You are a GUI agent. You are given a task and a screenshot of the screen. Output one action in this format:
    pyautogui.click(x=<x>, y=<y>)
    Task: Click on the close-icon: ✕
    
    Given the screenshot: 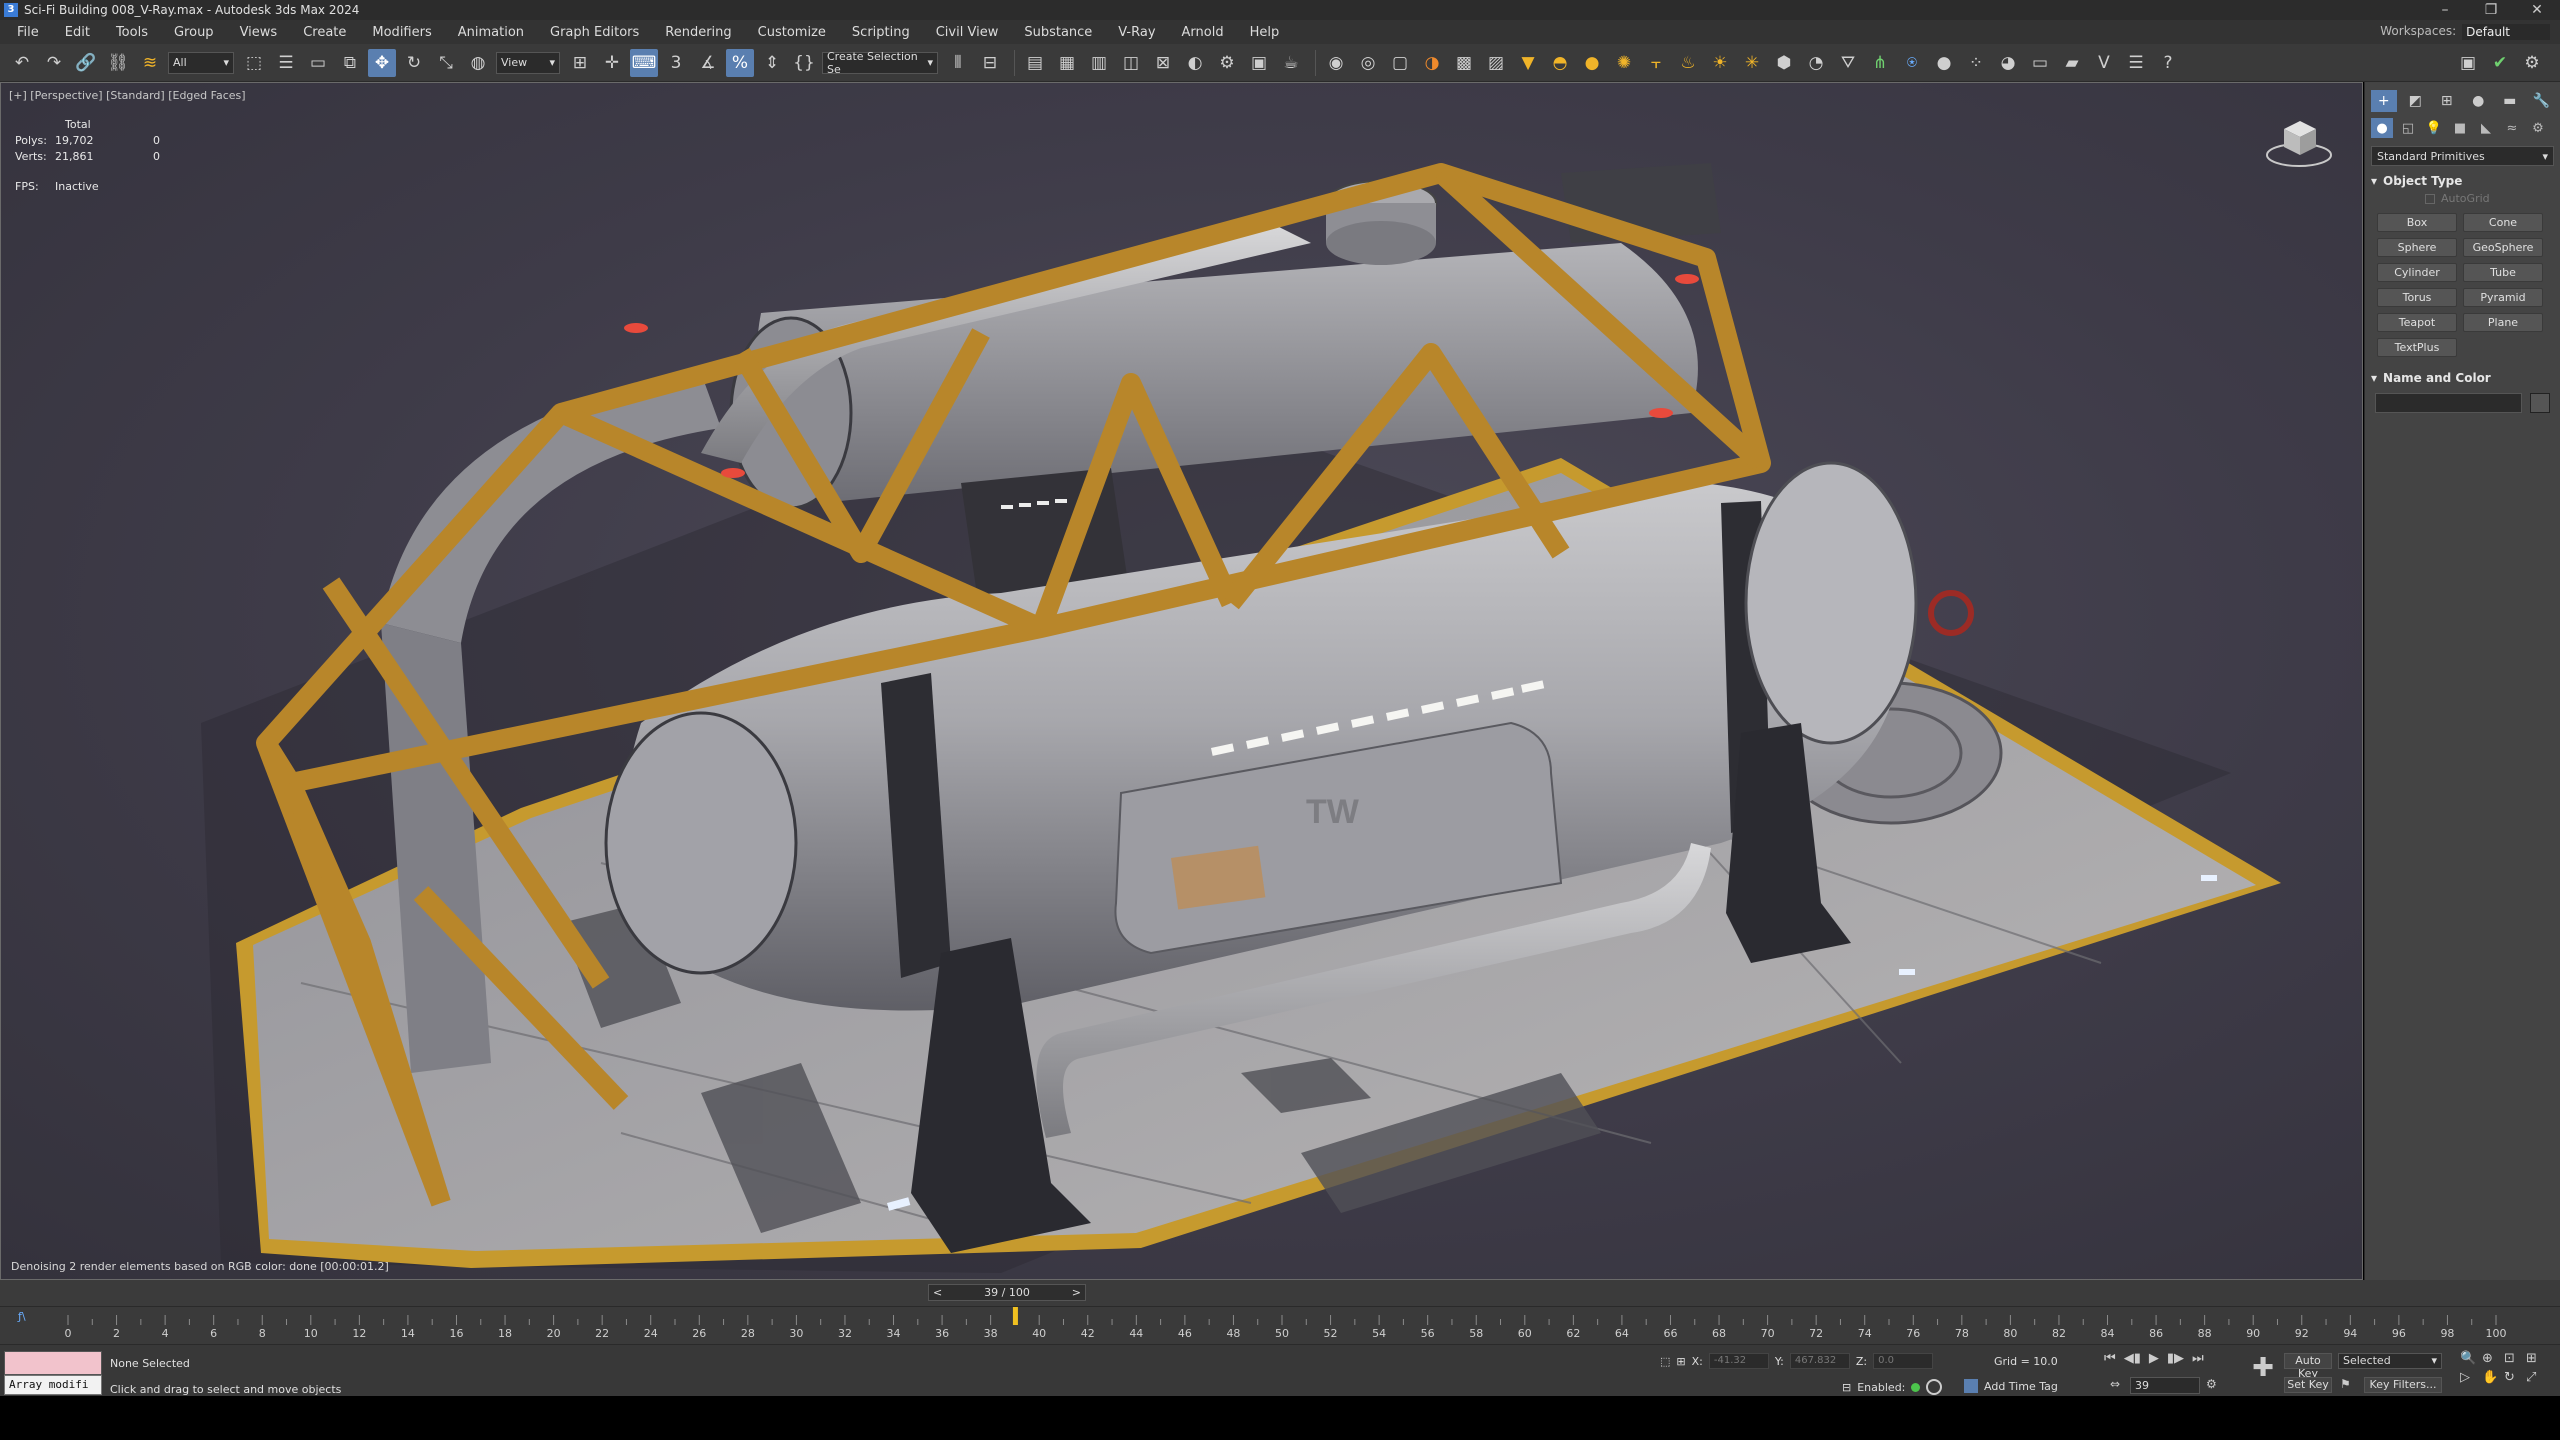 What is the action you would take?
    pyautogui.click(x=2537, y=10)
    